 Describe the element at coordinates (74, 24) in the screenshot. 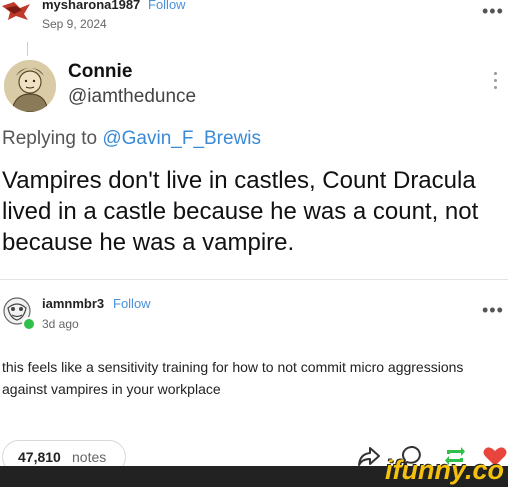

I see `post-date: Sep 9, 2024` at that location.